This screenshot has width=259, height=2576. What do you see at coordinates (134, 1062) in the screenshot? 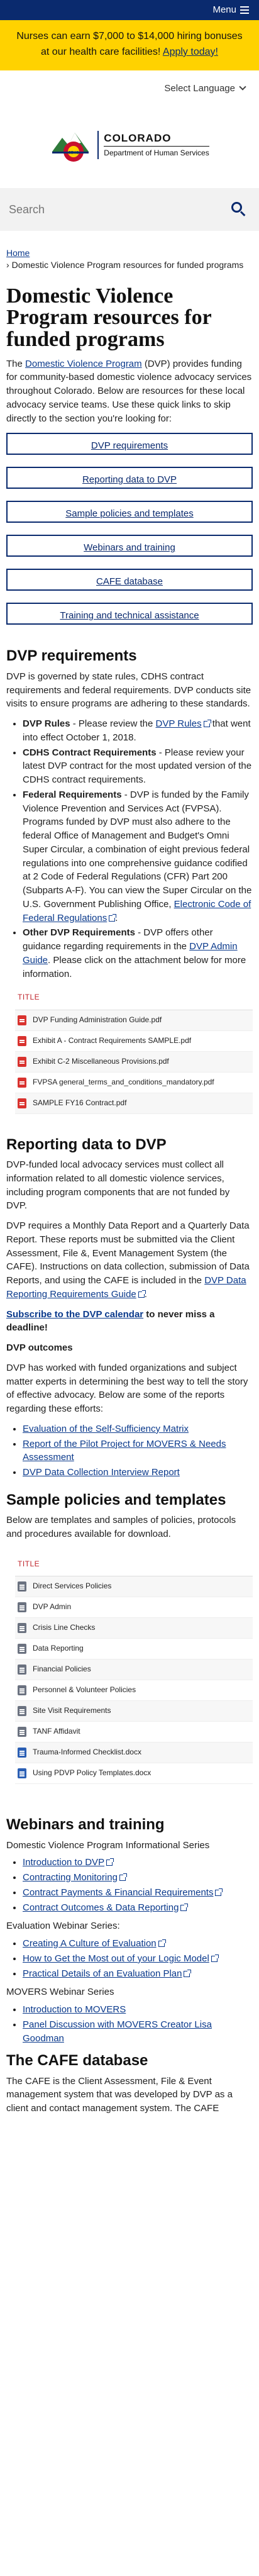
I see `file-row: Exhibit C-2 Miscellaneous Provisions.pdf` at bounding box center [134, 1062].